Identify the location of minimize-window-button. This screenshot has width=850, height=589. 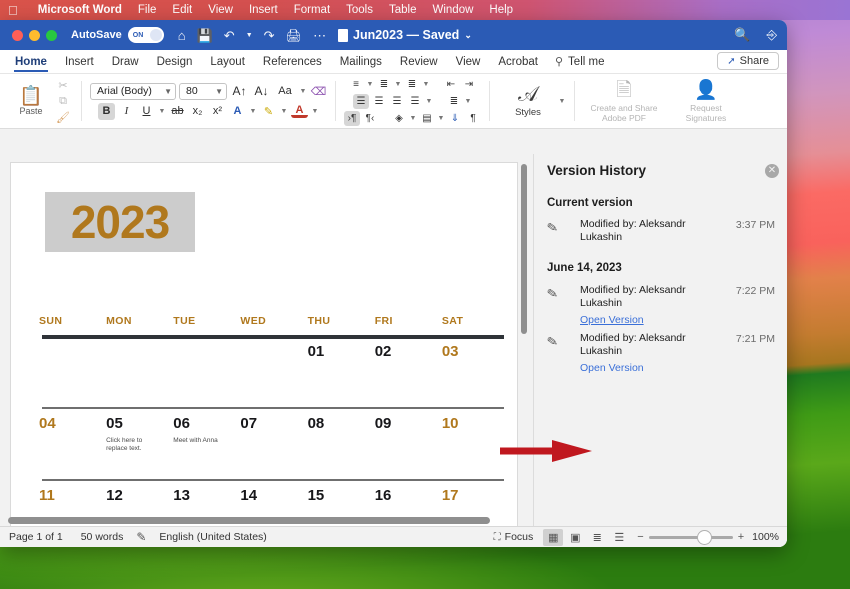
(34, 35).